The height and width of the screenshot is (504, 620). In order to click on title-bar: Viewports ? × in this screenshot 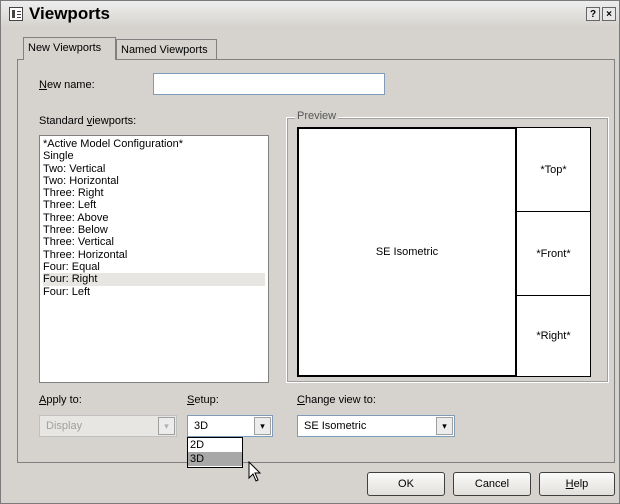, I will do `click(310, 14)`.